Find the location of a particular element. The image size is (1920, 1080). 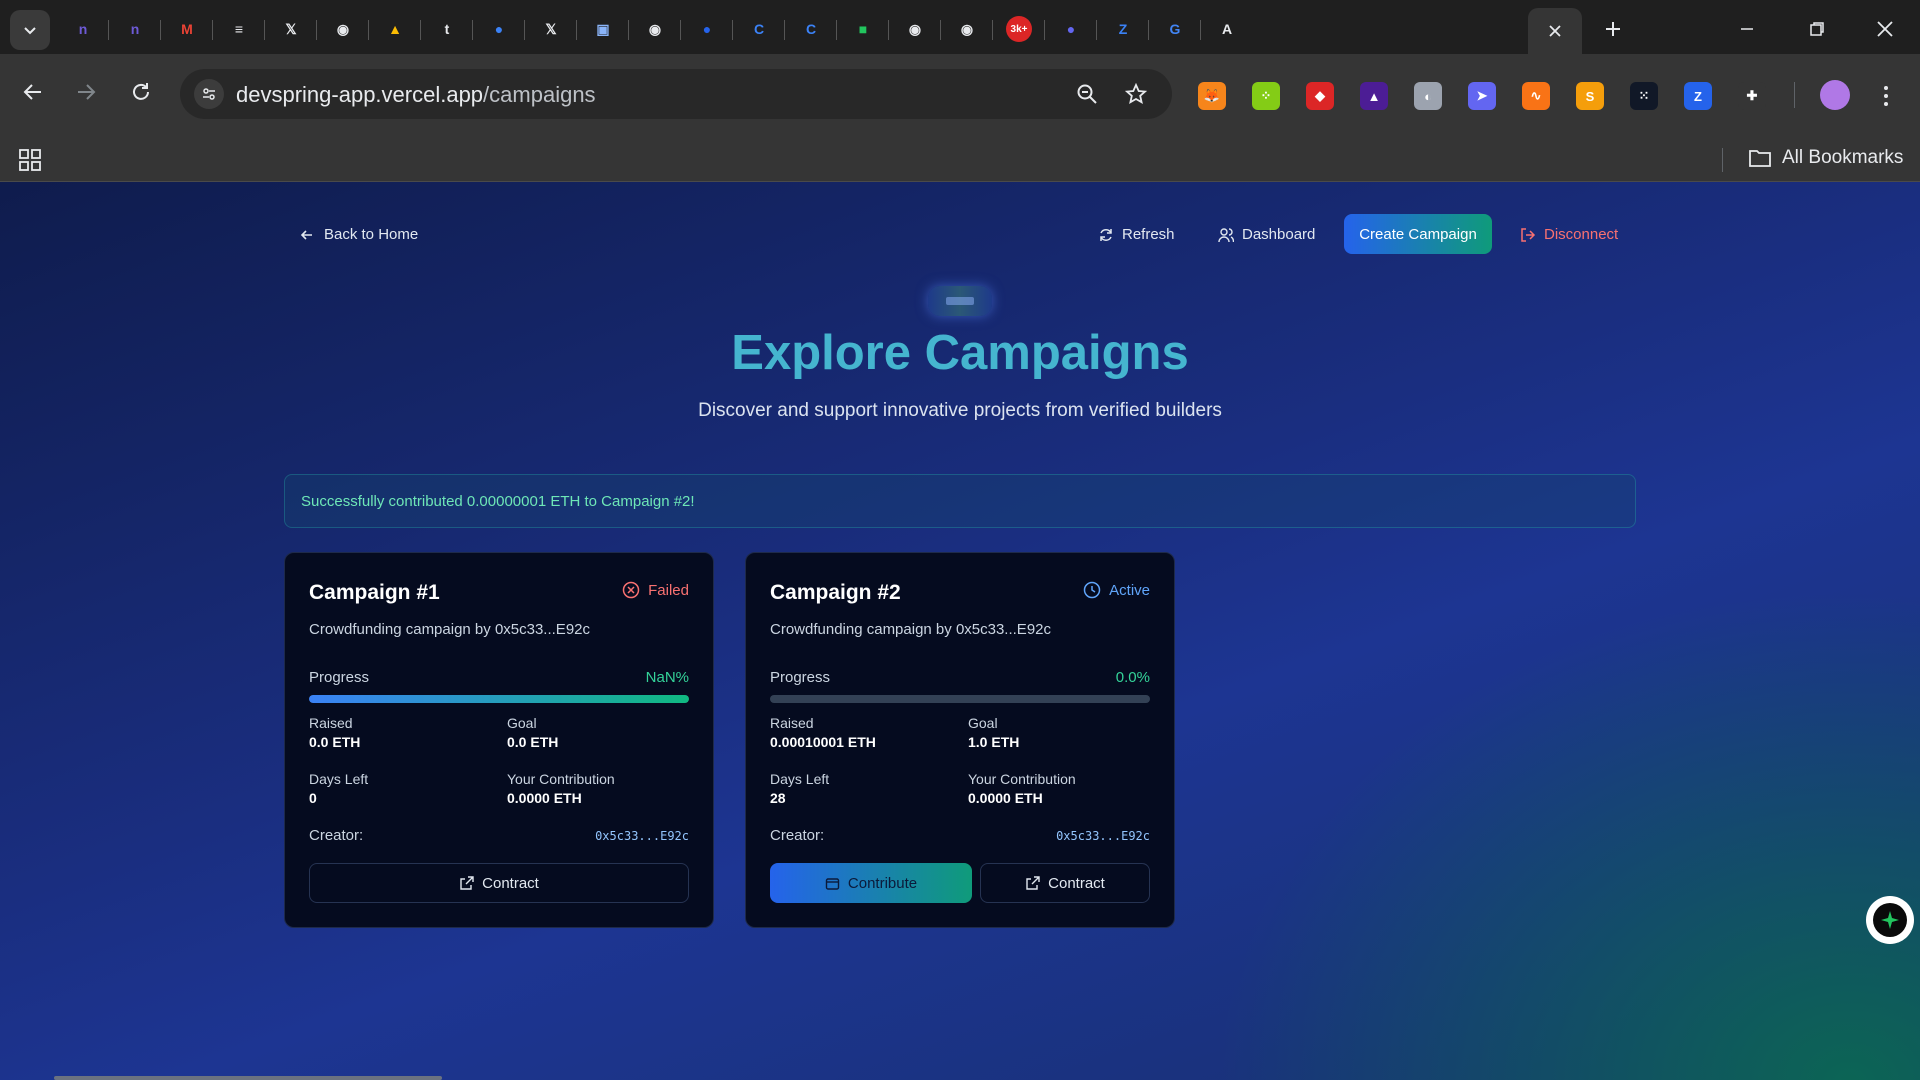

minimize-button is located at coordinates (1747, 29).